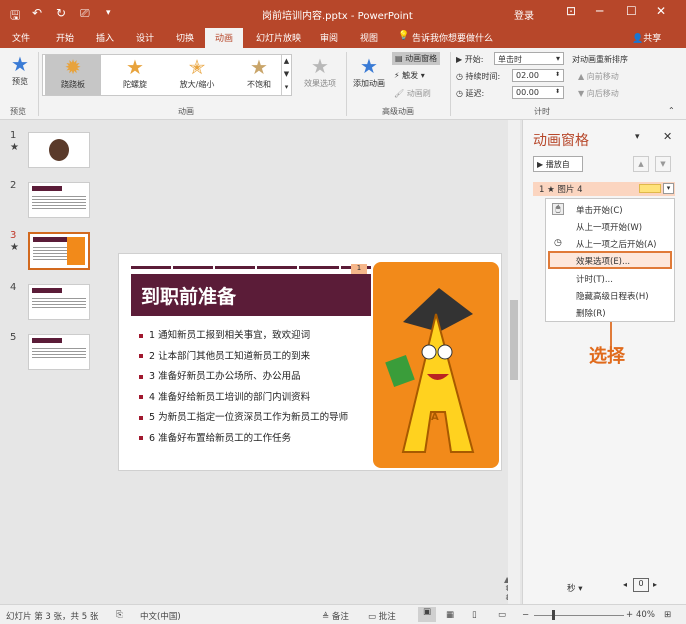  I want to click on bullet-item: 4 准备好给新员工培训的部门内训资料, so click(243, 396).